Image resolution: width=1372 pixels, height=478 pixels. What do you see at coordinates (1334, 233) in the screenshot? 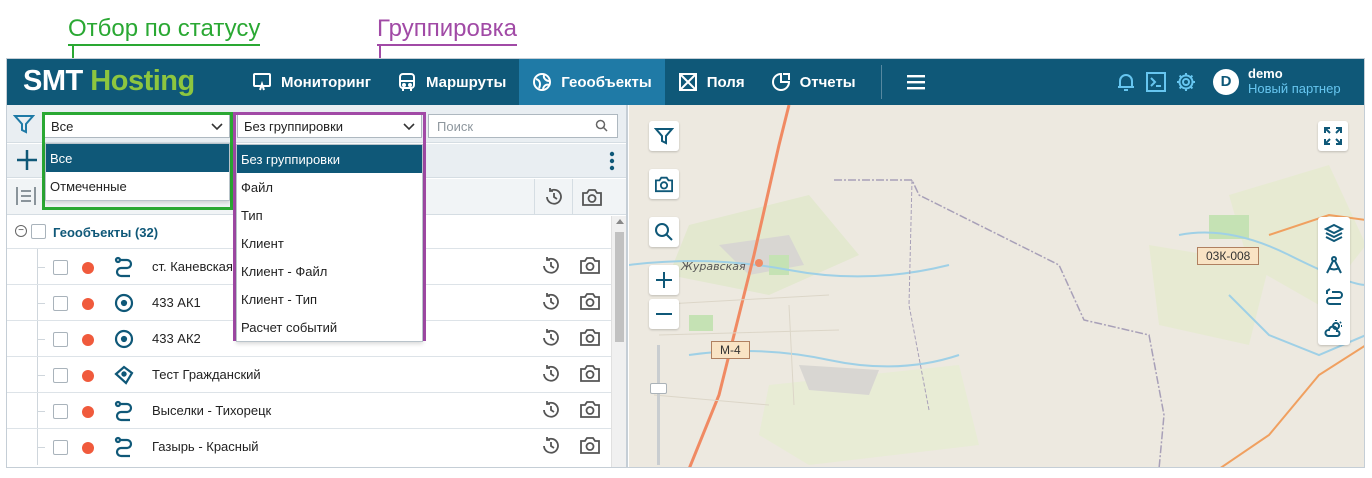
I see `layers-button` at bounding box center [1334, 233].